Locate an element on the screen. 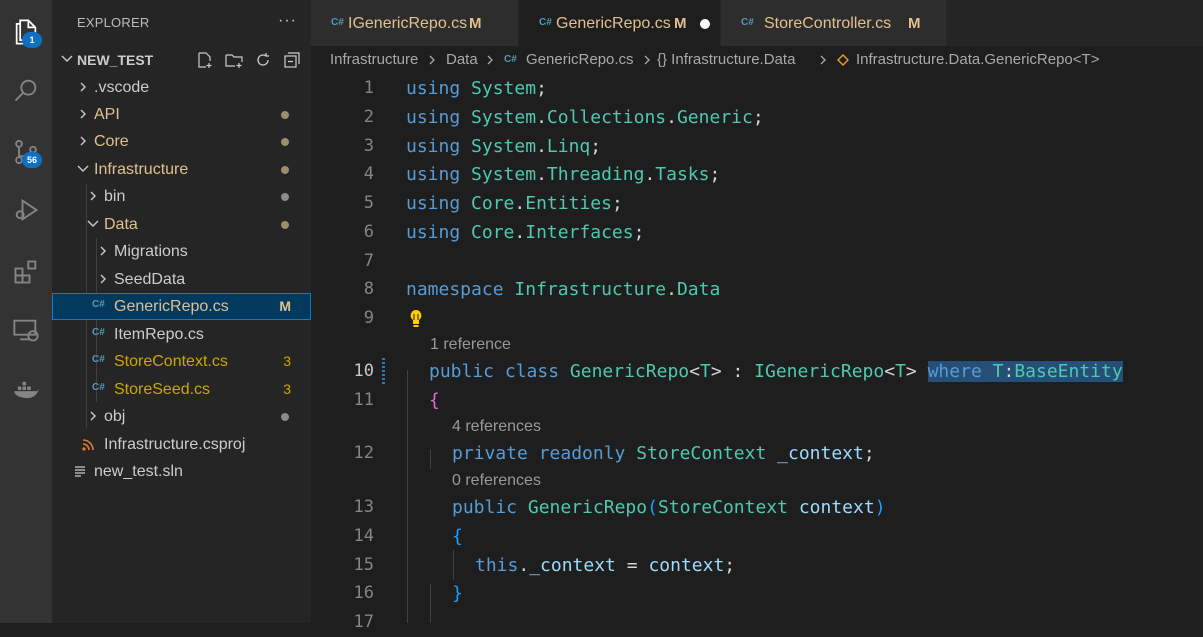 Image resolution: width=1203 pixels, height=637 pixels. lightbulb-icon is located at coordinates (416, 319).